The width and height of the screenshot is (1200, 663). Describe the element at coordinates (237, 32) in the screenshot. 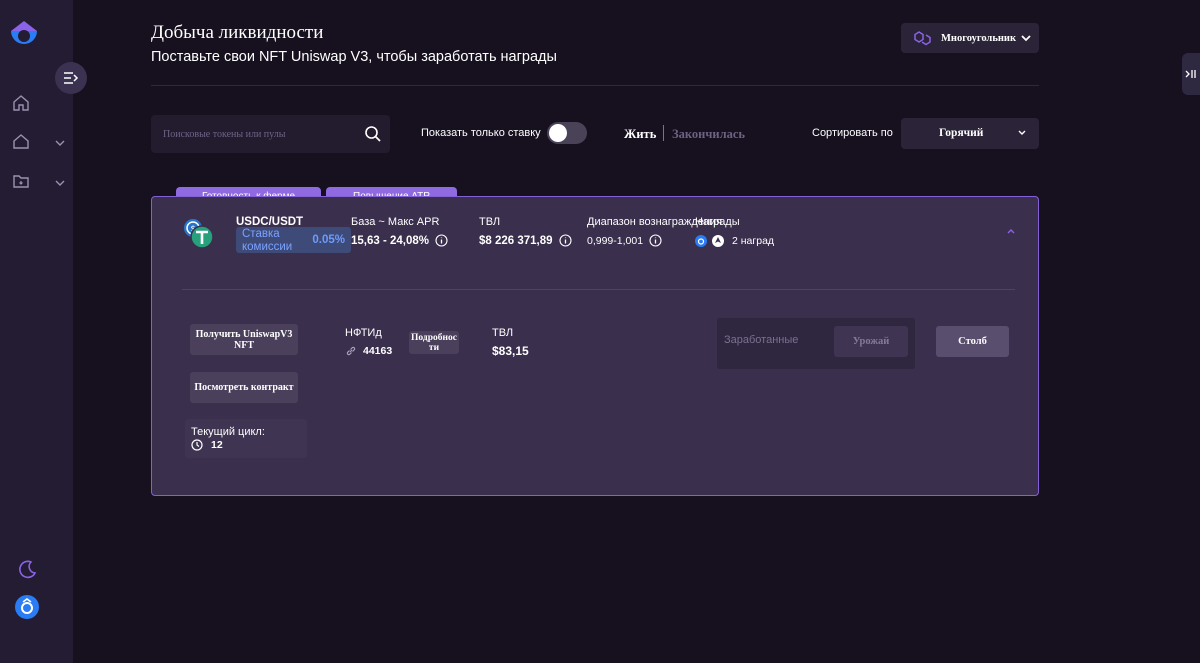

I see `page-title: Добыча ликвидности` at that location.